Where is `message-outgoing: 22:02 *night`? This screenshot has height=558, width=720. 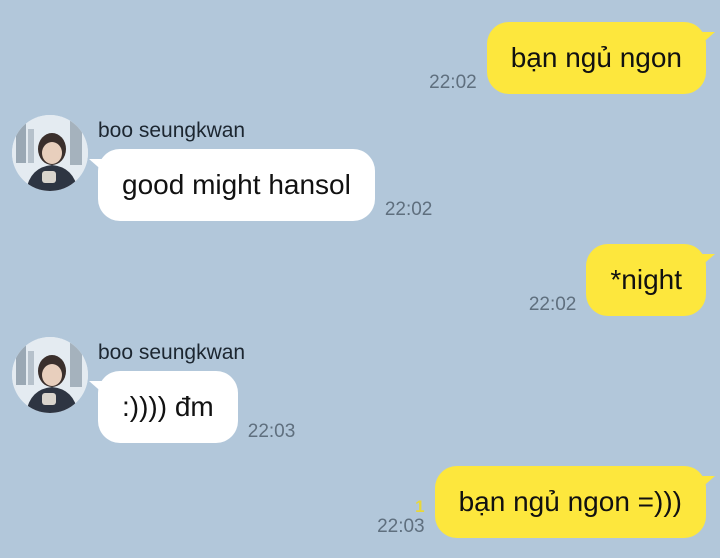 message-outgoing: 22:02 *night is located at coordinates (617, 280).